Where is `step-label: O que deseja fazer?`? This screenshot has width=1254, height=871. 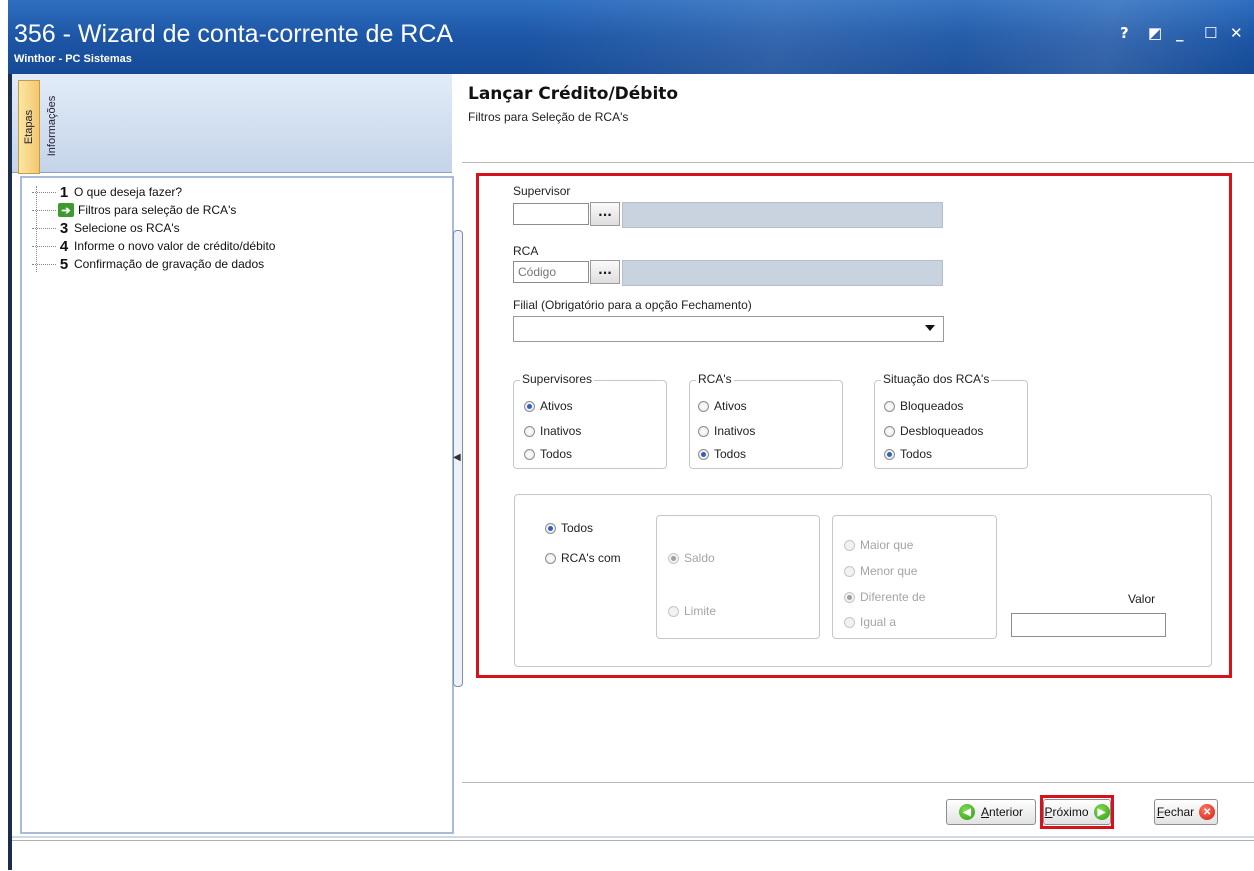 step-label: O que deseja fazer? is located at coordinates (128, 192).